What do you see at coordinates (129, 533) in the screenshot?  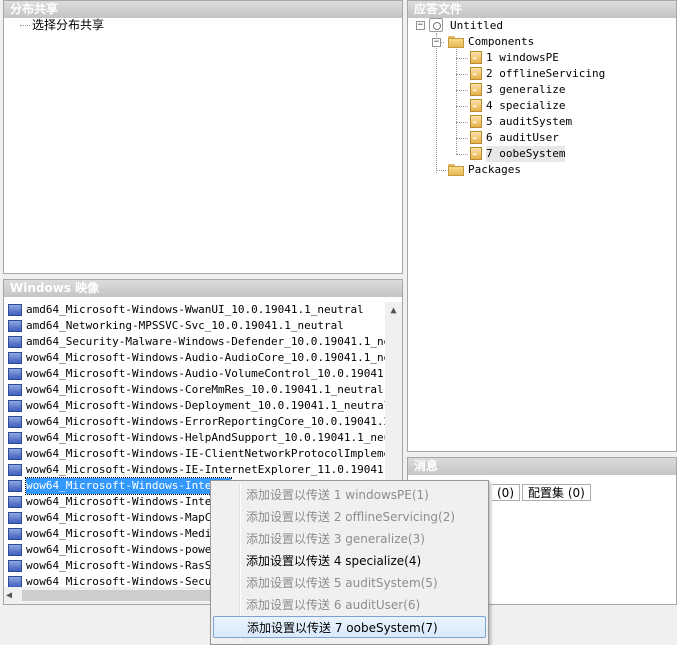 I see `image-list-item-label: wow64_Microsoft-Windows-MediaPl` at bounding box center [129, 533].